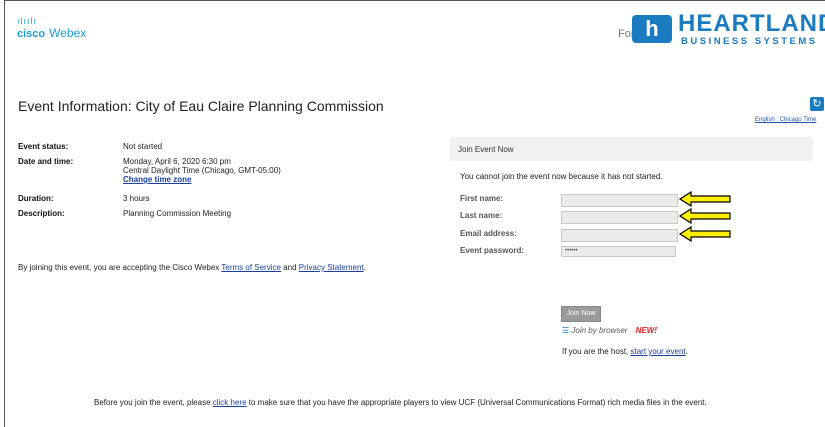  Describe the element at coordinates (143, 146) in the screenshot. I see `event-status-value: Not started` at that location.